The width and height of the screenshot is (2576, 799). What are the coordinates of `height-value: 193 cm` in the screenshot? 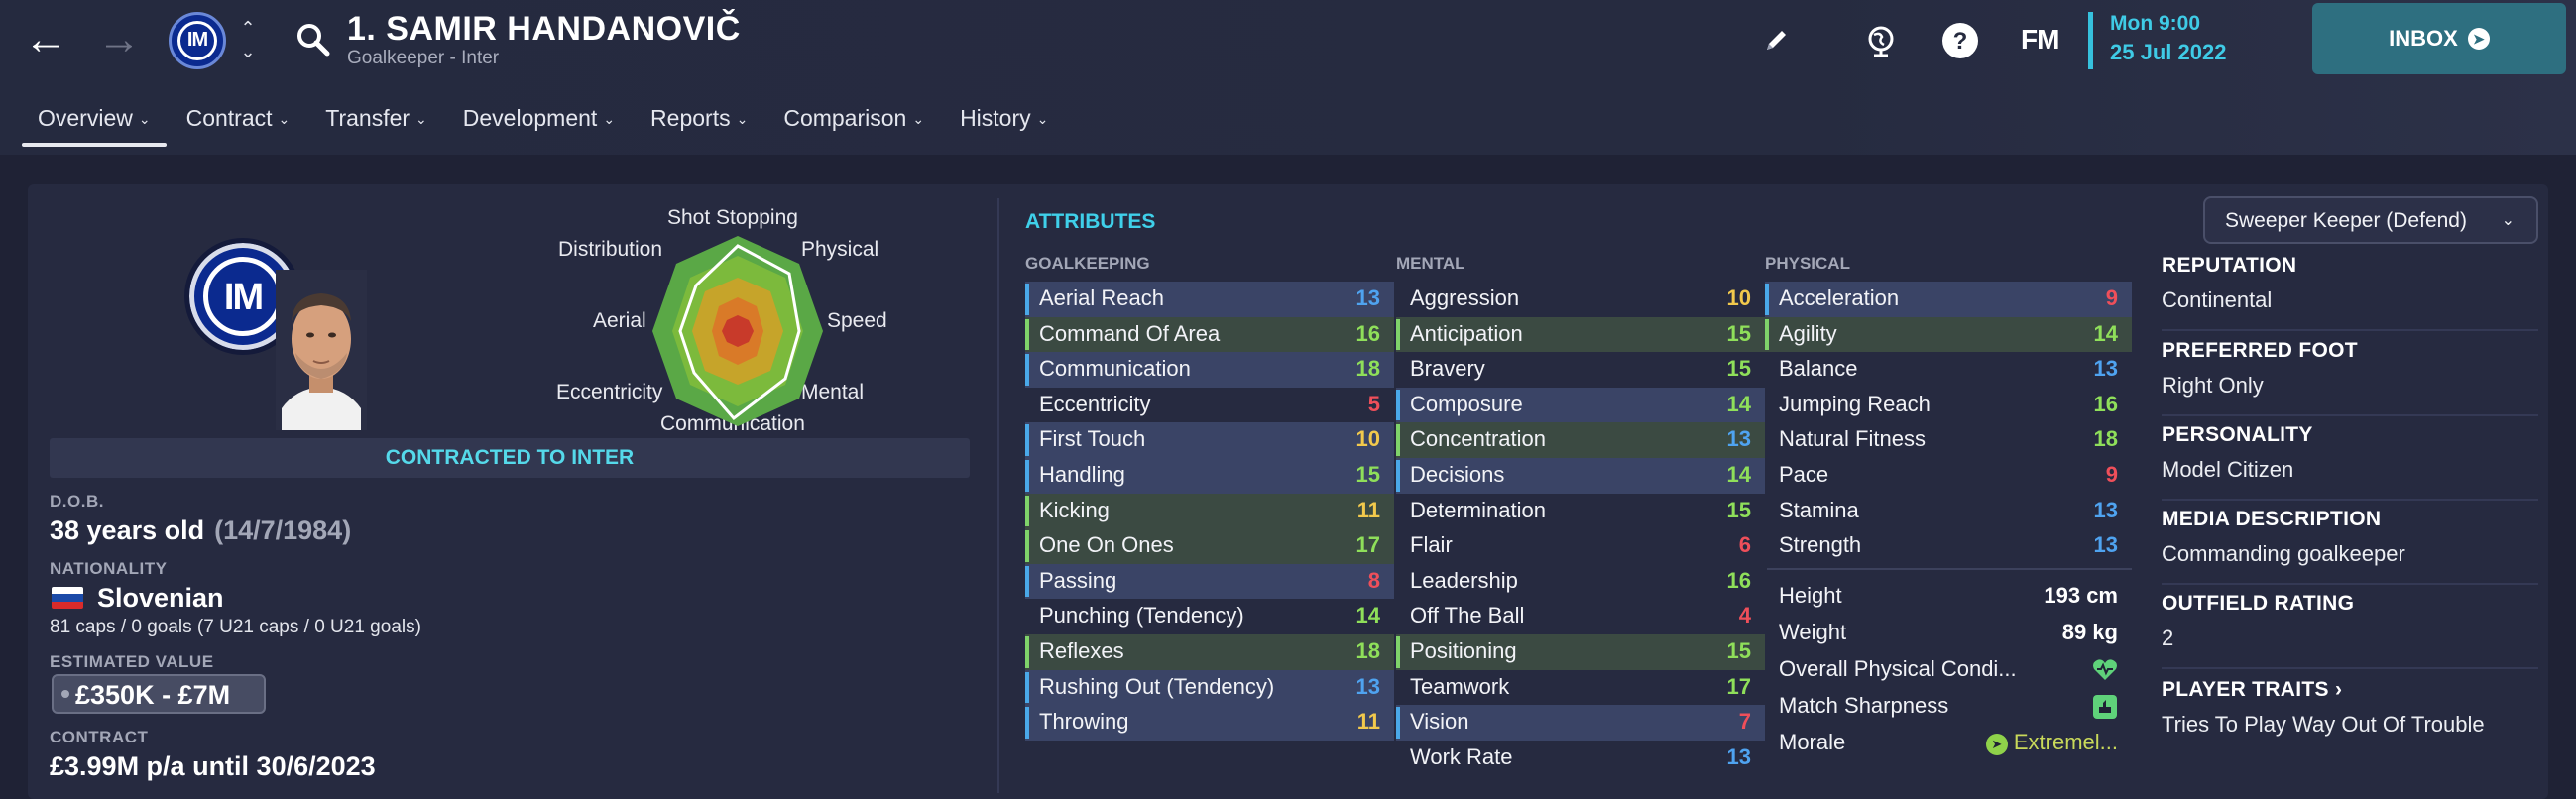 It's located at (2081, 596).